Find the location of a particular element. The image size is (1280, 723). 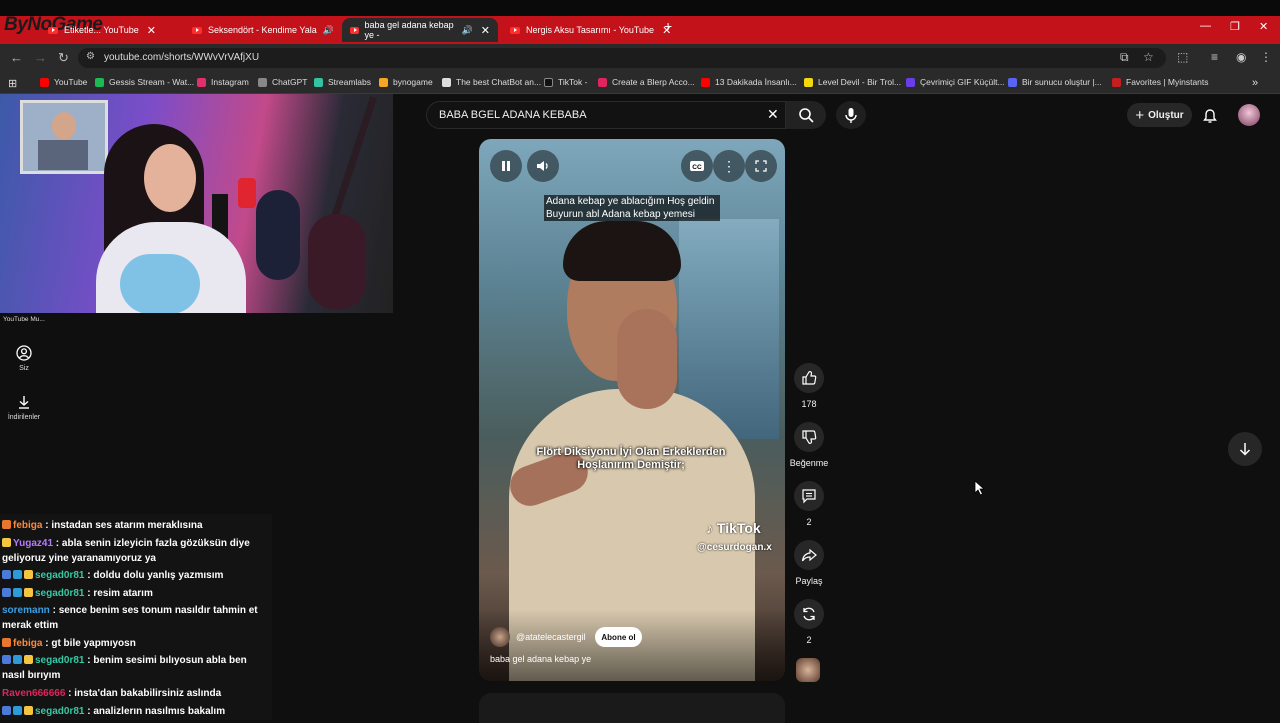

browser-tab-active: baba gel adana kebap ye - 🔊 ✕ is located at coordinates (420, 30).